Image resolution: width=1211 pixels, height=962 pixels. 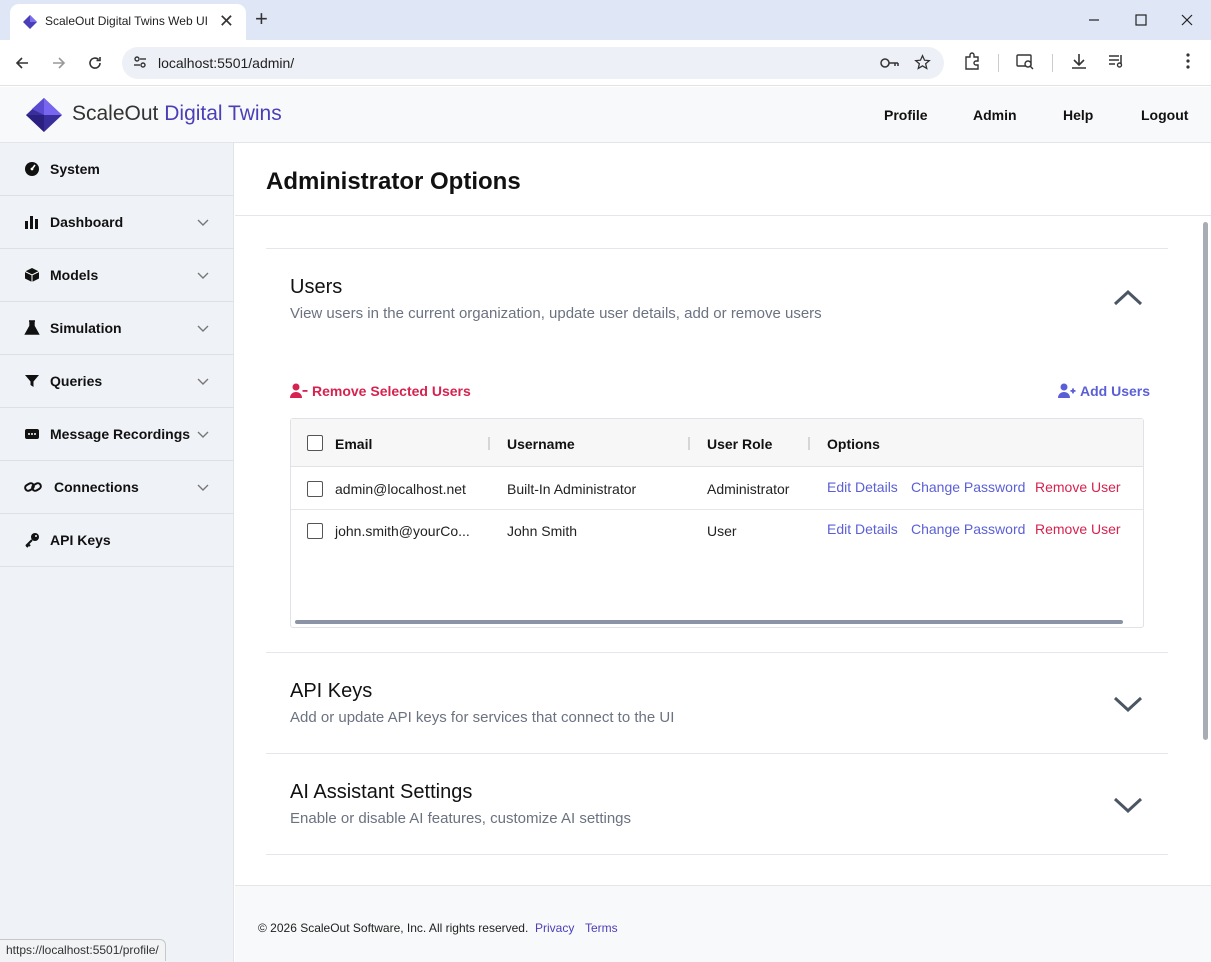 What do you see at coordinates (1187, 20) in the screenshot?
I see `window-close-icon` at bounding box center [1187, 20].